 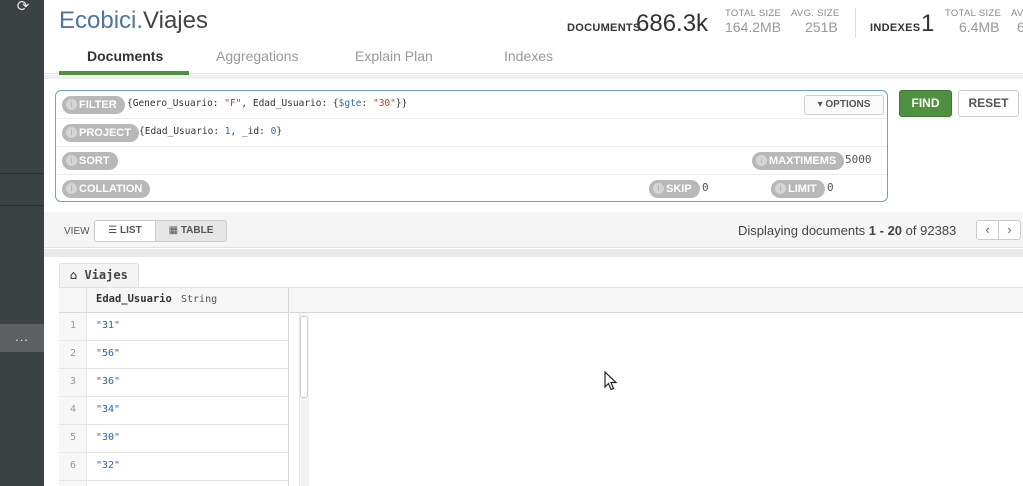 I want to click on column-divider, so click(x=288, y=300).